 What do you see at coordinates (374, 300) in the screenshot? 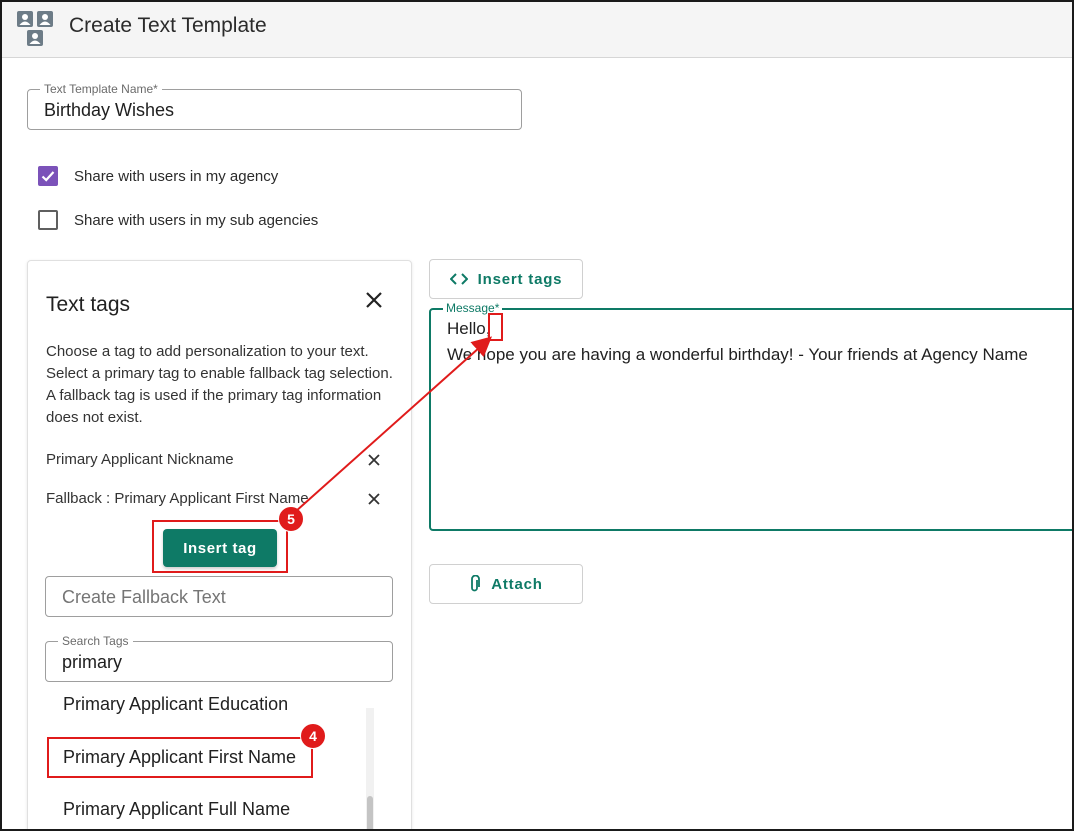
I see `close-icon` at bounding box center [374, 300].